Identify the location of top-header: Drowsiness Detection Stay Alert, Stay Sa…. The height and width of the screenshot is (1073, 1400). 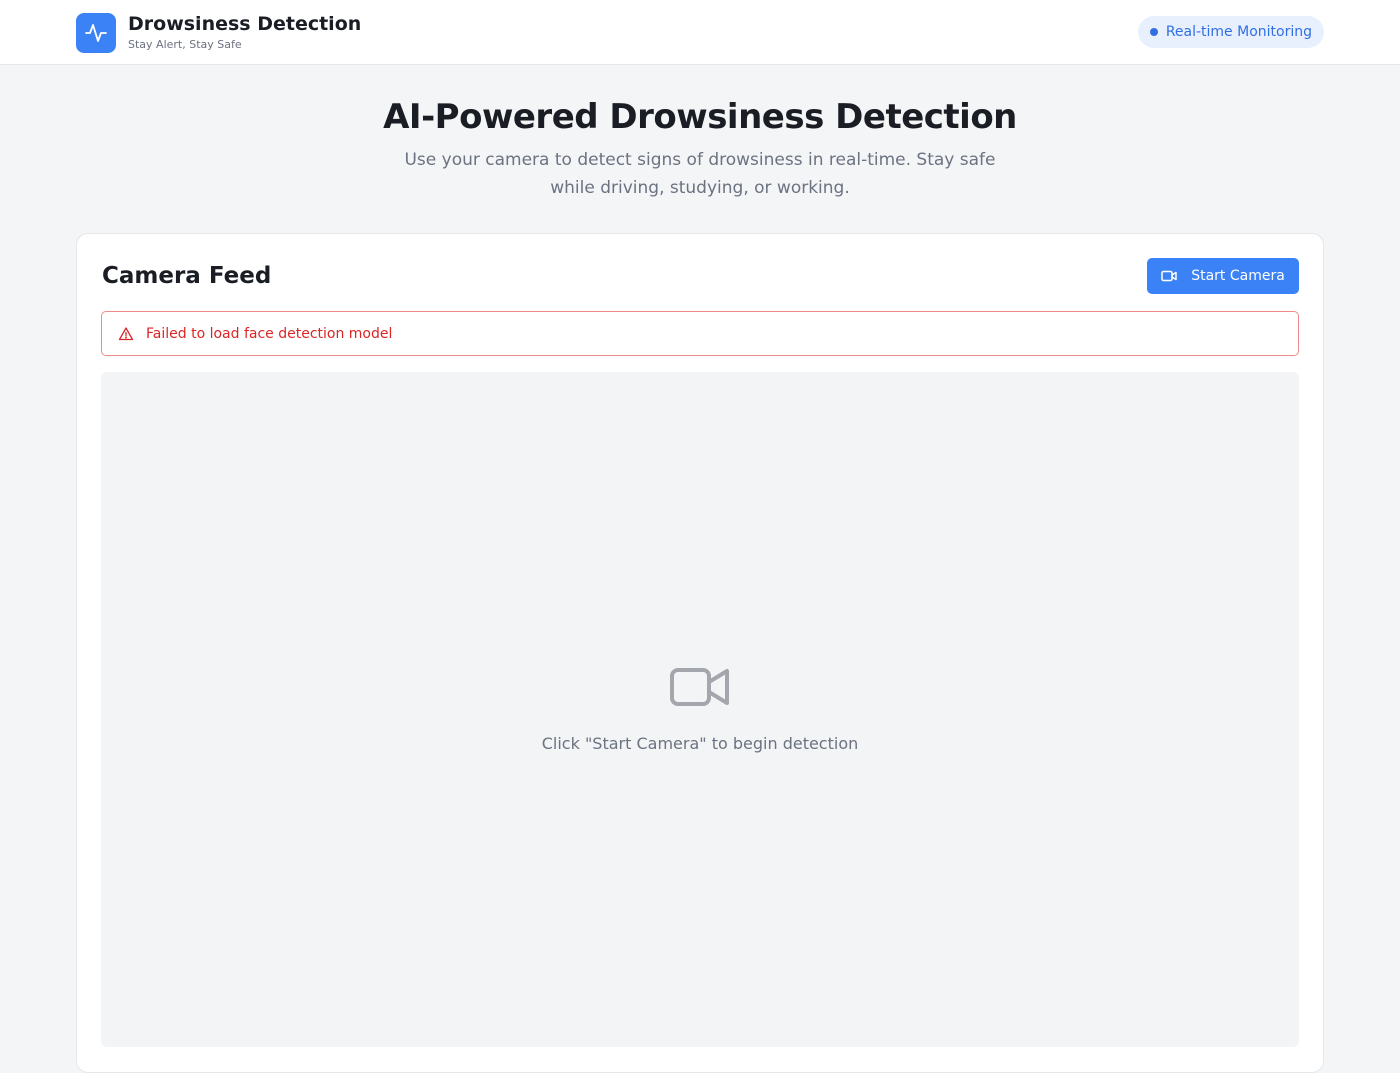
(700, 32).